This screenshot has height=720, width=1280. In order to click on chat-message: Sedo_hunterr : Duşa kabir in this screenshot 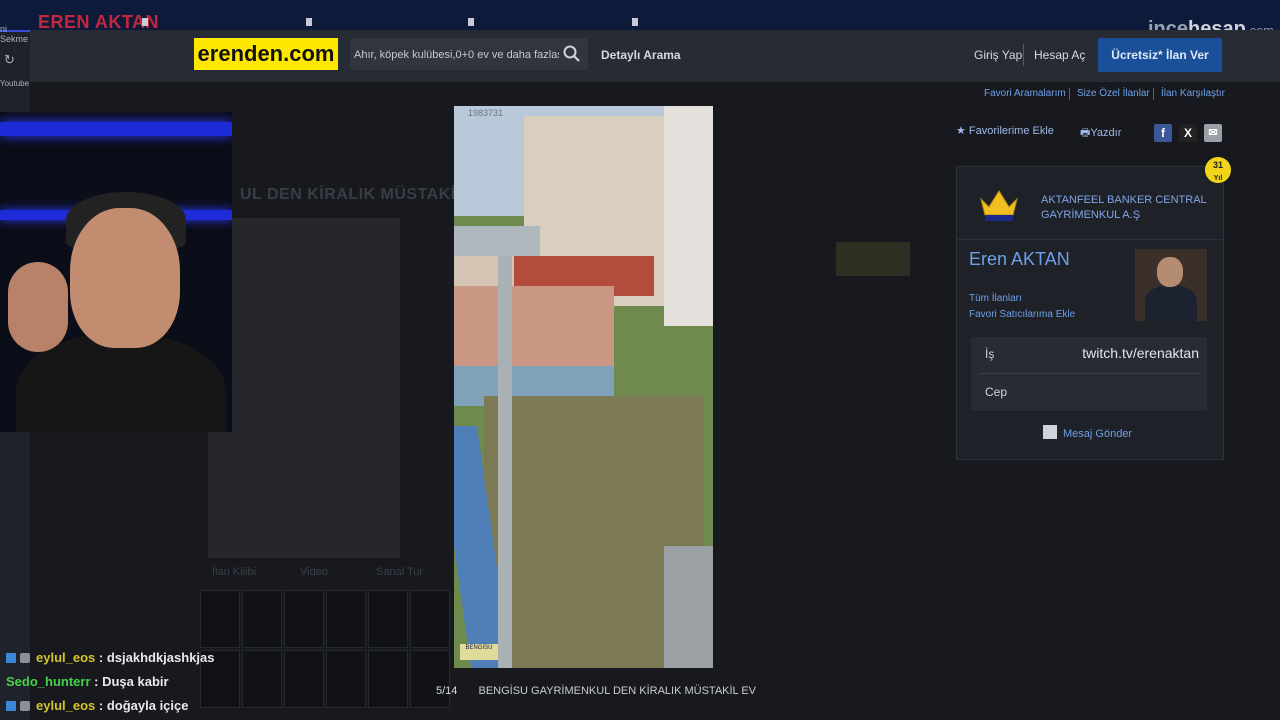, I will do `click(87, 681)`.